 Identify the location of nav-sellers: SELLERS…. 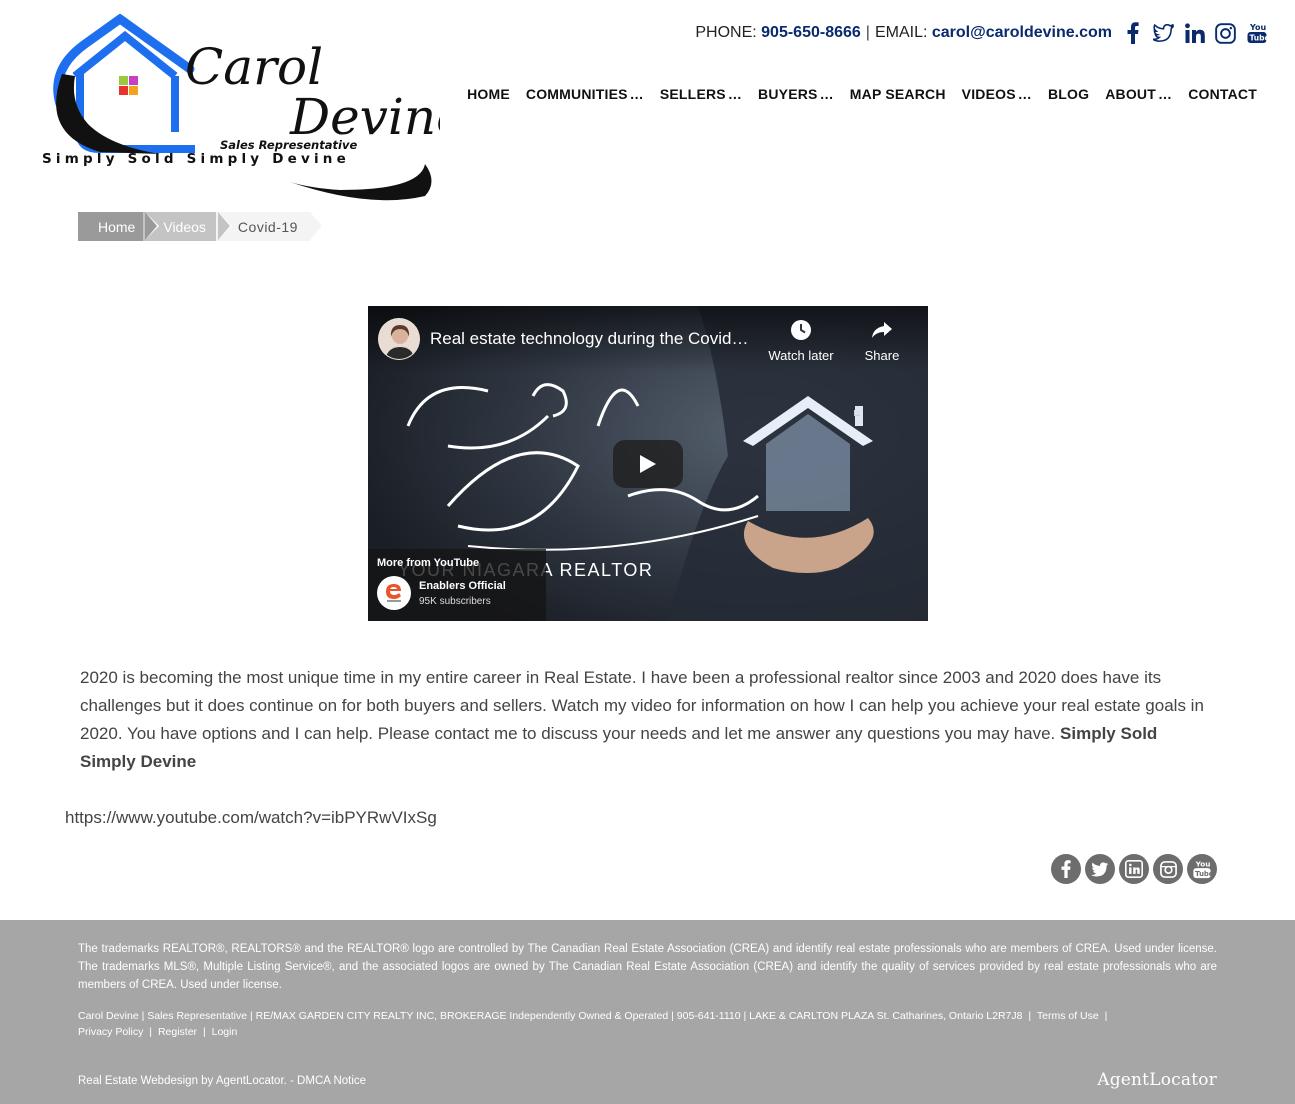
(701, 94).